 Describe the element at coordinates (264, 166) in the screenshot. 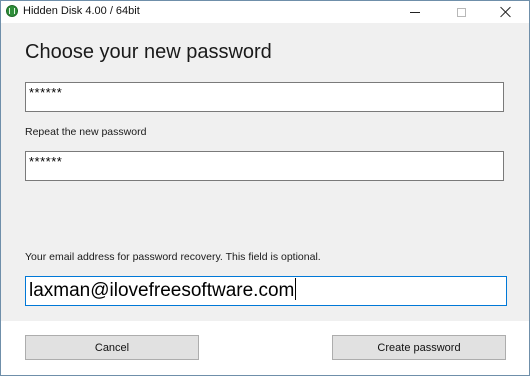

I see `repeat-password-field: ******` at that location.